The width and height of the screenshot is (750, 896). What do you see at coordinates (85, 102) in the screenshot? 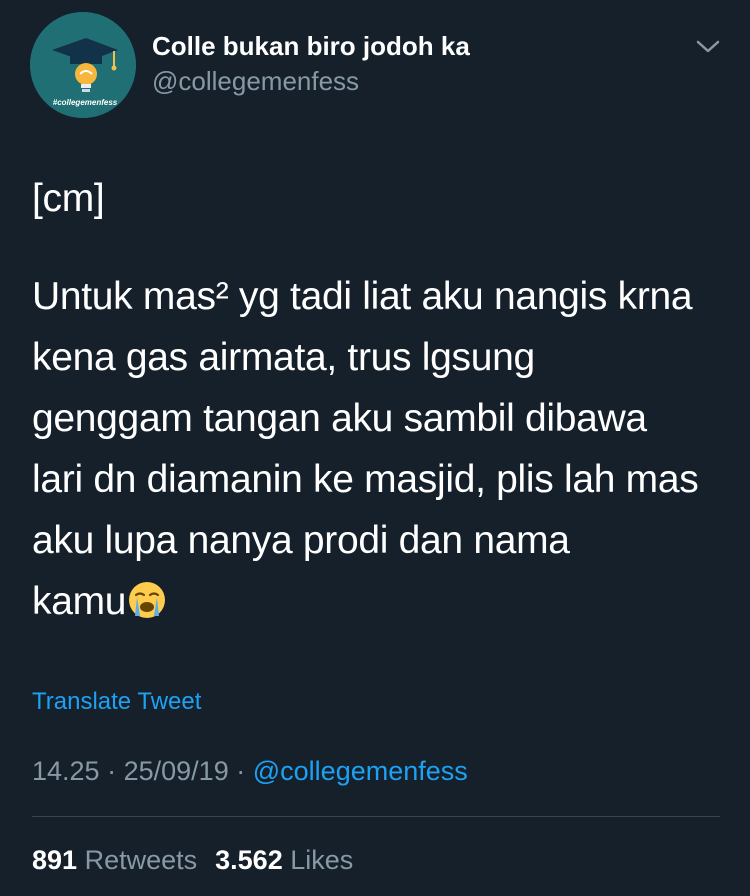
I see `avatar-caption: #collegemenfess` at bounding box center [85, 102].